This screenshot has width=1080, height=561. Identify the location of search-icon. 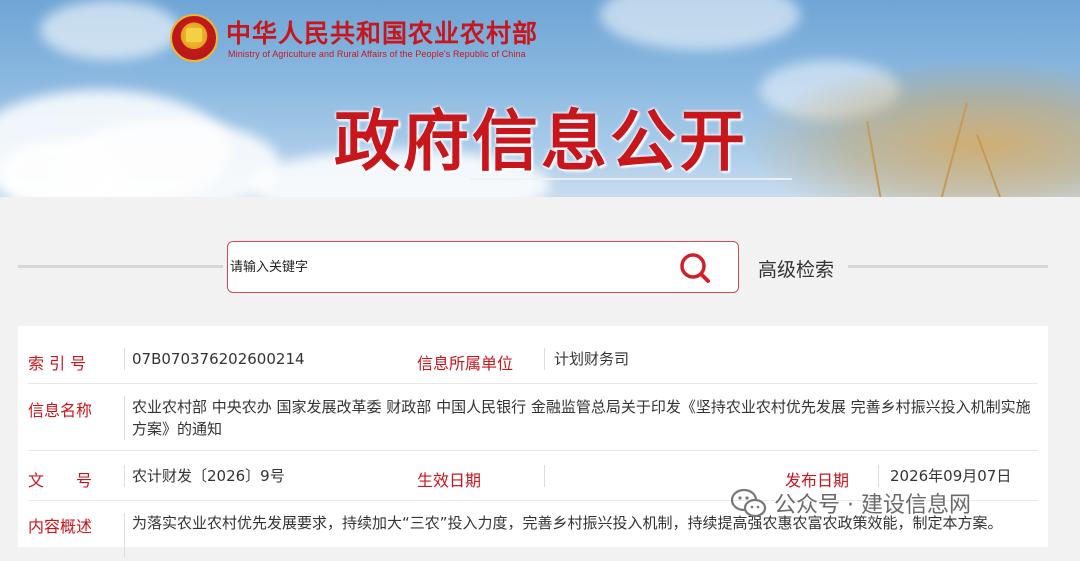
(695, 268).